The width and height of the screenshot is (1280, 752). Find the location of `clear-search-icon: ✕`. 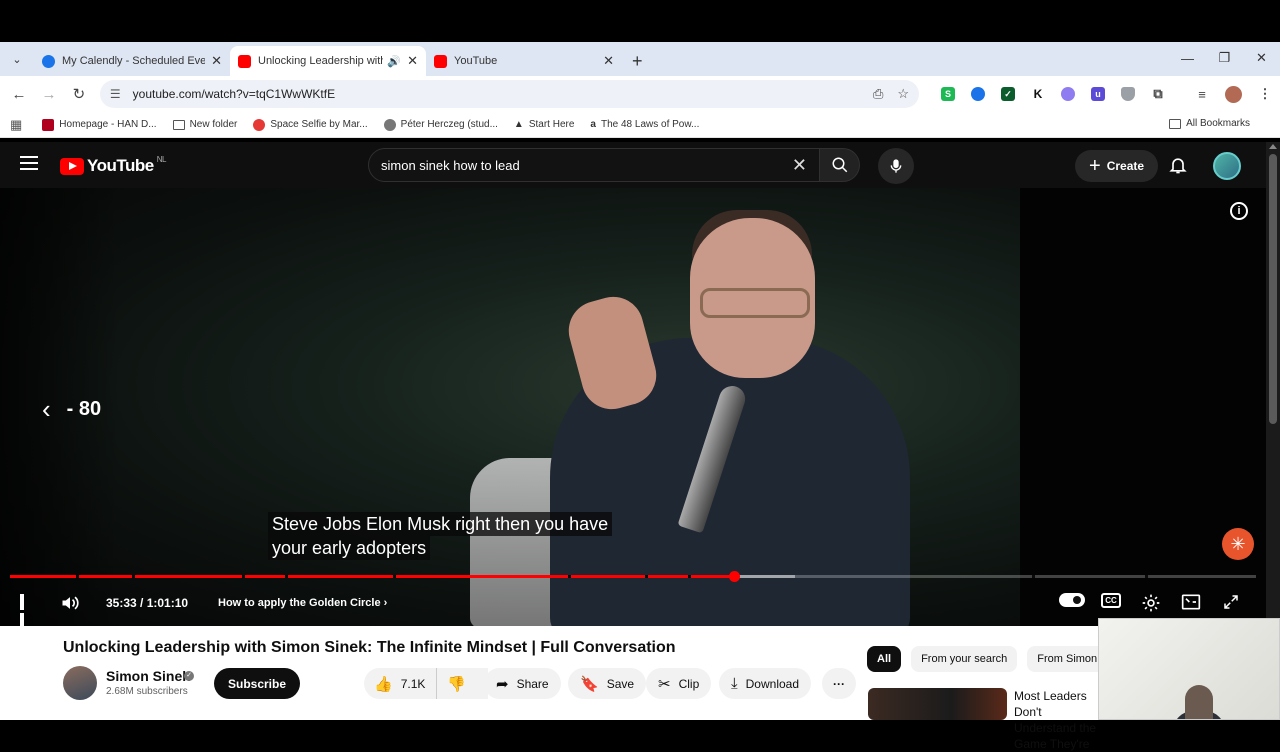

clear-search-icon: ✕ is located at coordinates (799, 165).